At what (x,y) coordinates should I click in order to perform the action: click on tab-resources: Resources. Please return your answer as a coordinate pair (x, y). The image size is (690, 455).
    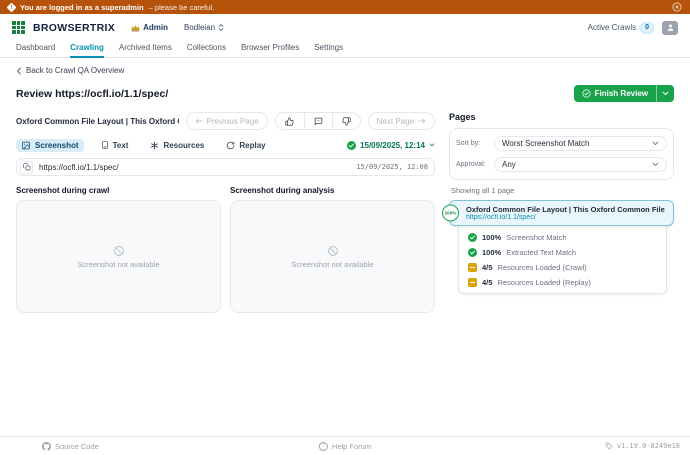
    Looking at the image, I should click on (177, 145).